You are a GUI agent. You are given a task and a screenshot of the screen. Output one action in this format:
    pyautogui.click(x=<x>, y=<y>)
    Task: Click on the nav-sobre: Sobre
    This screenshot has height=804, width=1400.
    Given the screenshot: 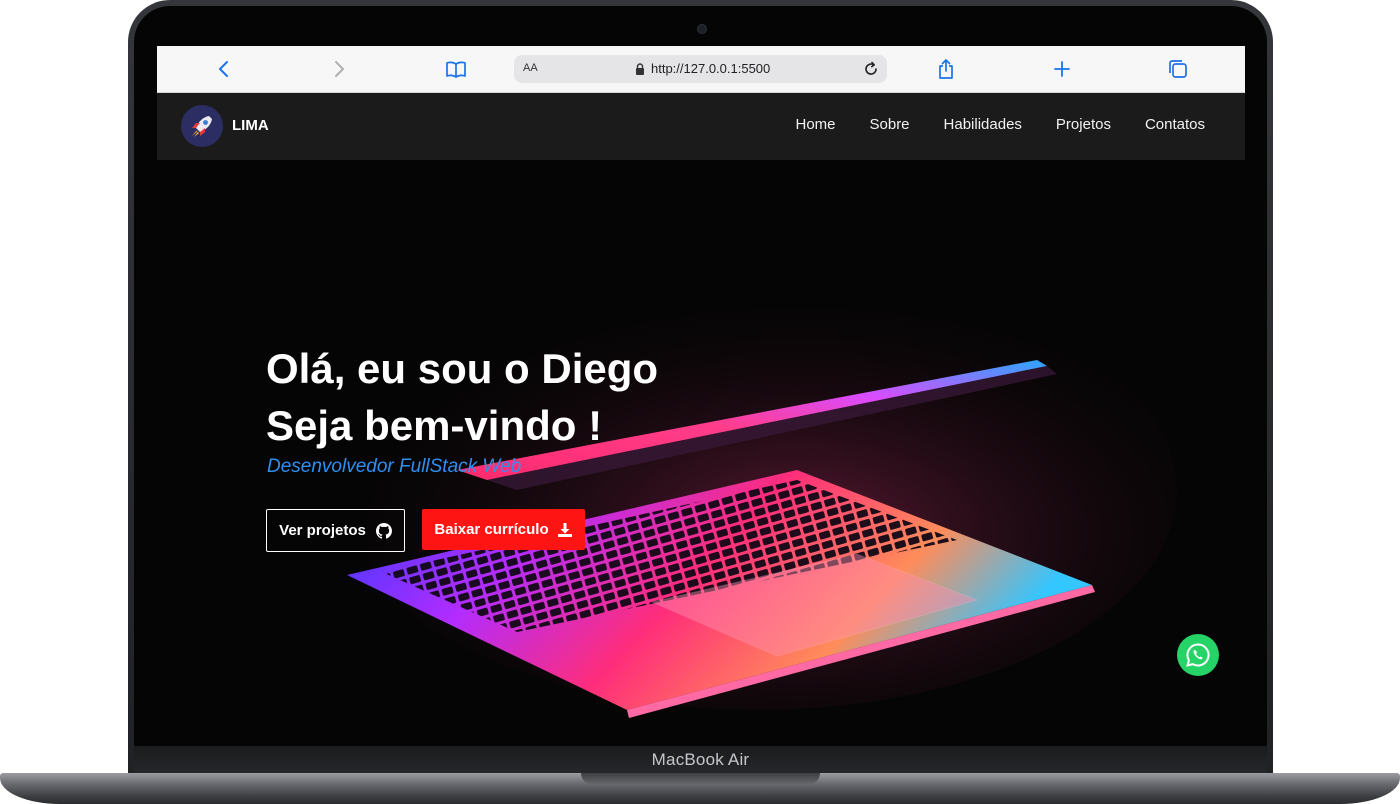 What is the action you would take?
    pyautogui.click(x=890, y=124)
    